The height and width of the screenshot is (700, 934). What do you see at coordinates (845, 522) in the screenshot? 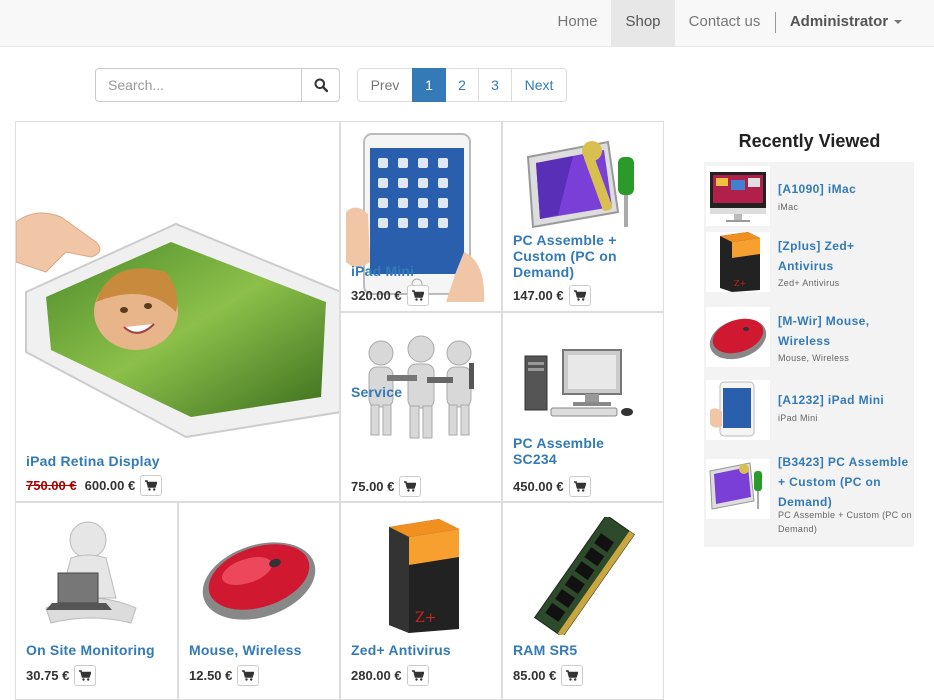
I see `recent-item-desc: PC Assemble + Custom (PC on Demand)` at bounding box center [845, 522].